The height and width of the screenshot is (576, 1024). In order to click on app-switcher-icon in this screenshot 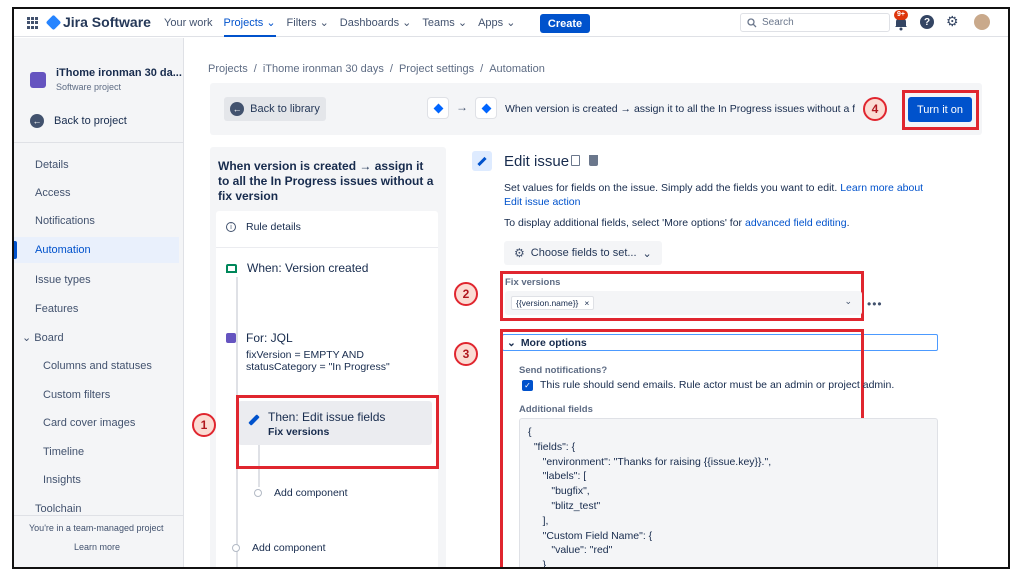, I will do `click(33, 23)`.